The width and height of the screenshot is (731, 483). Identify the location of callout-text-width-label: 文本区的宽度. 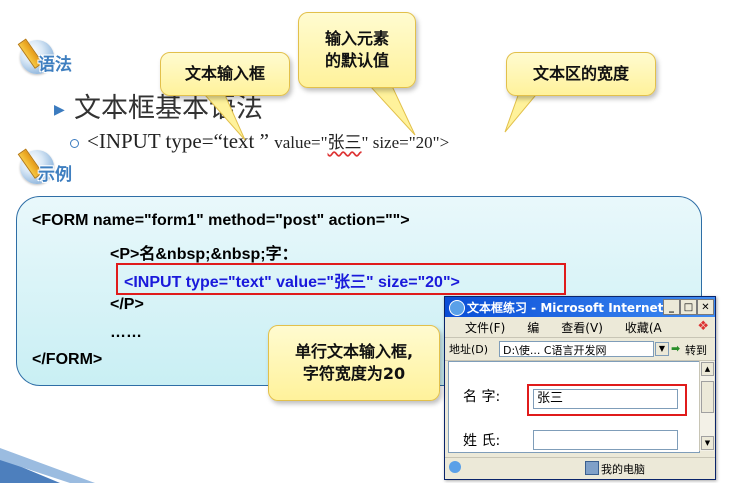
(580, 73).